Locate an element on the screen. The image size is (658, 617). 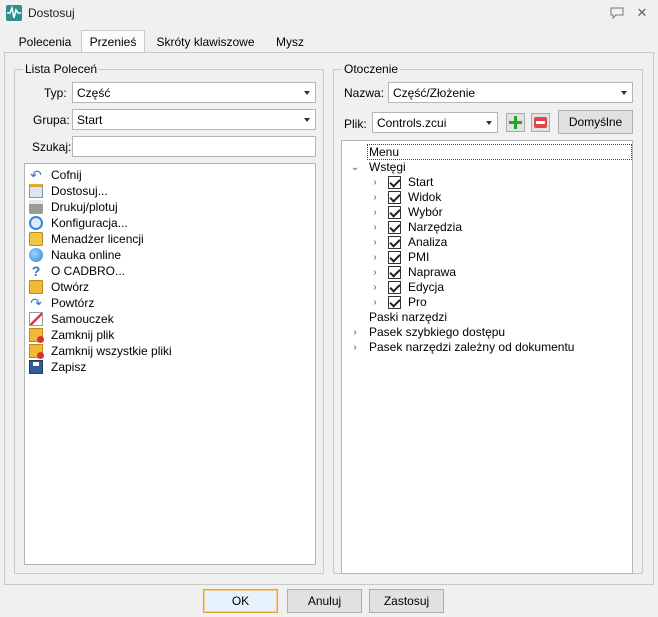
help-chat-icon is located at coordinates (617, 13).